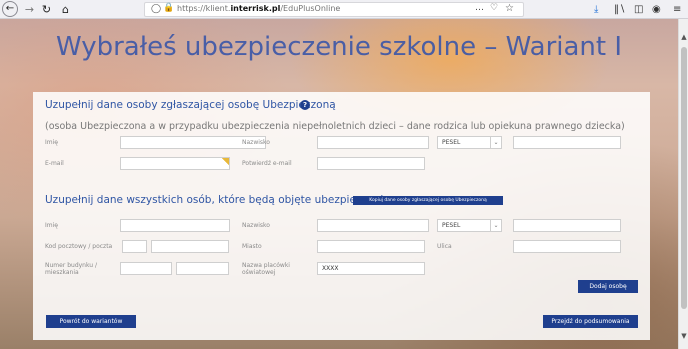  Describe the element at coordinates (469, 142) in the screenshot. I see `reporter-id-type-select: PESEL ⌄` at that location.